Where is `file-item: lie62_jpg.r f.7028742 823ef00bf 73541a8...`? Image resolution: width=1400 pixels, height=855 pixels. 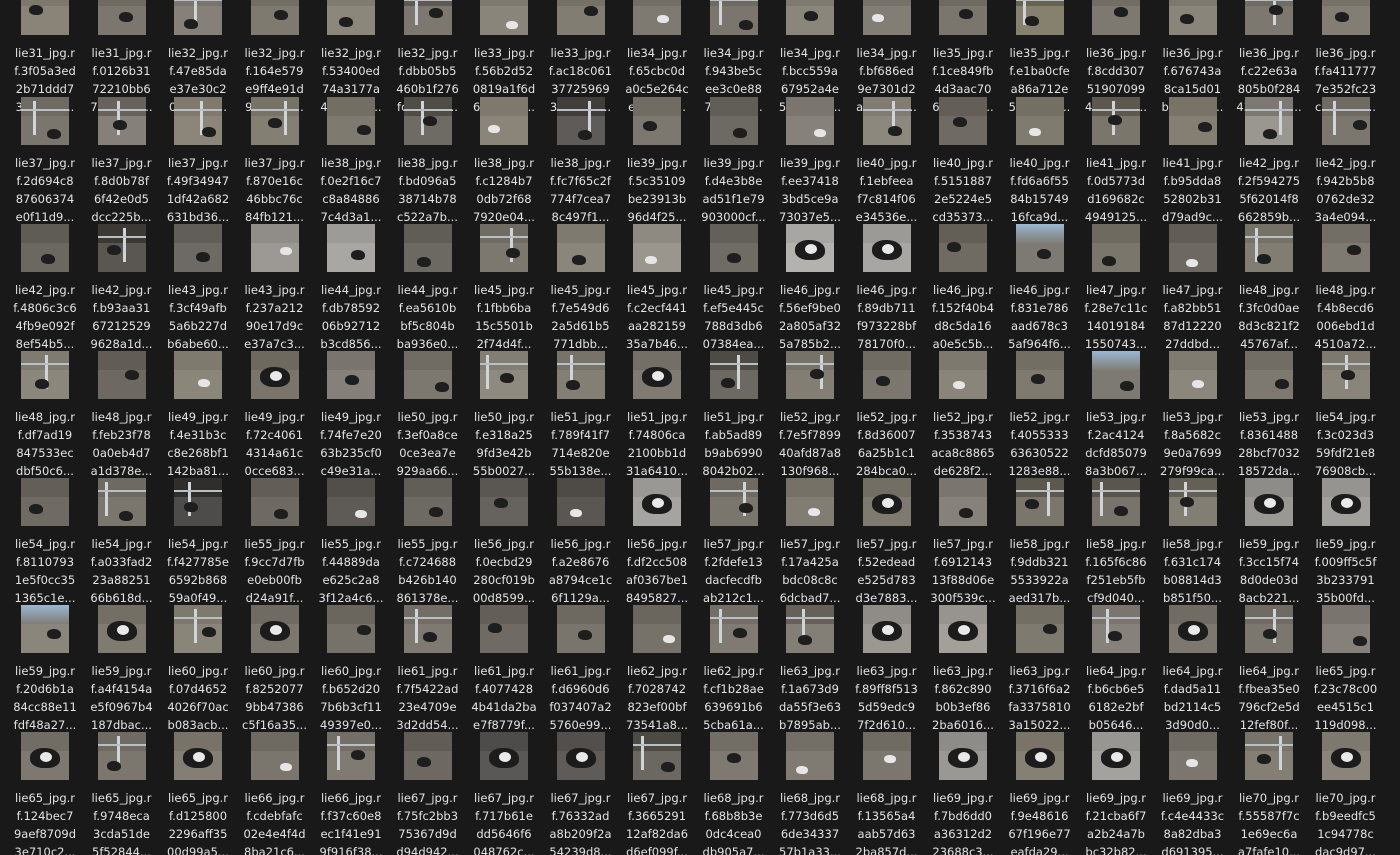
file-item: lie62_jpg.r f.7028742 823ef00bf 73541a8... is located at coordinates (657, 668).